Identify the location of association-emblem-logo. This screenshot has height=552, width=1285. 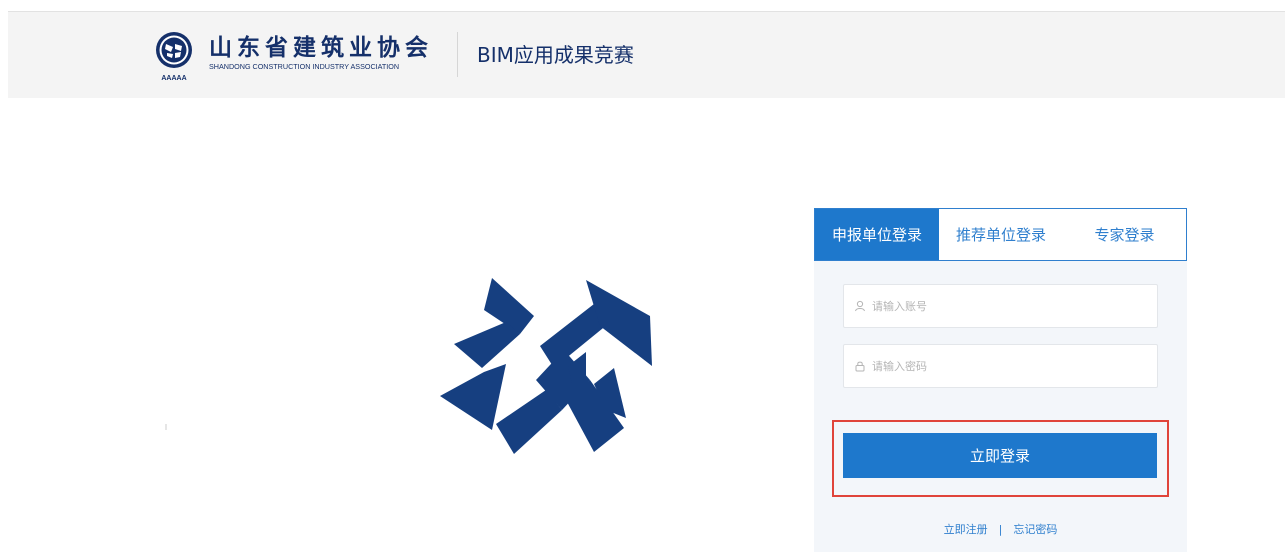
(546, 366).